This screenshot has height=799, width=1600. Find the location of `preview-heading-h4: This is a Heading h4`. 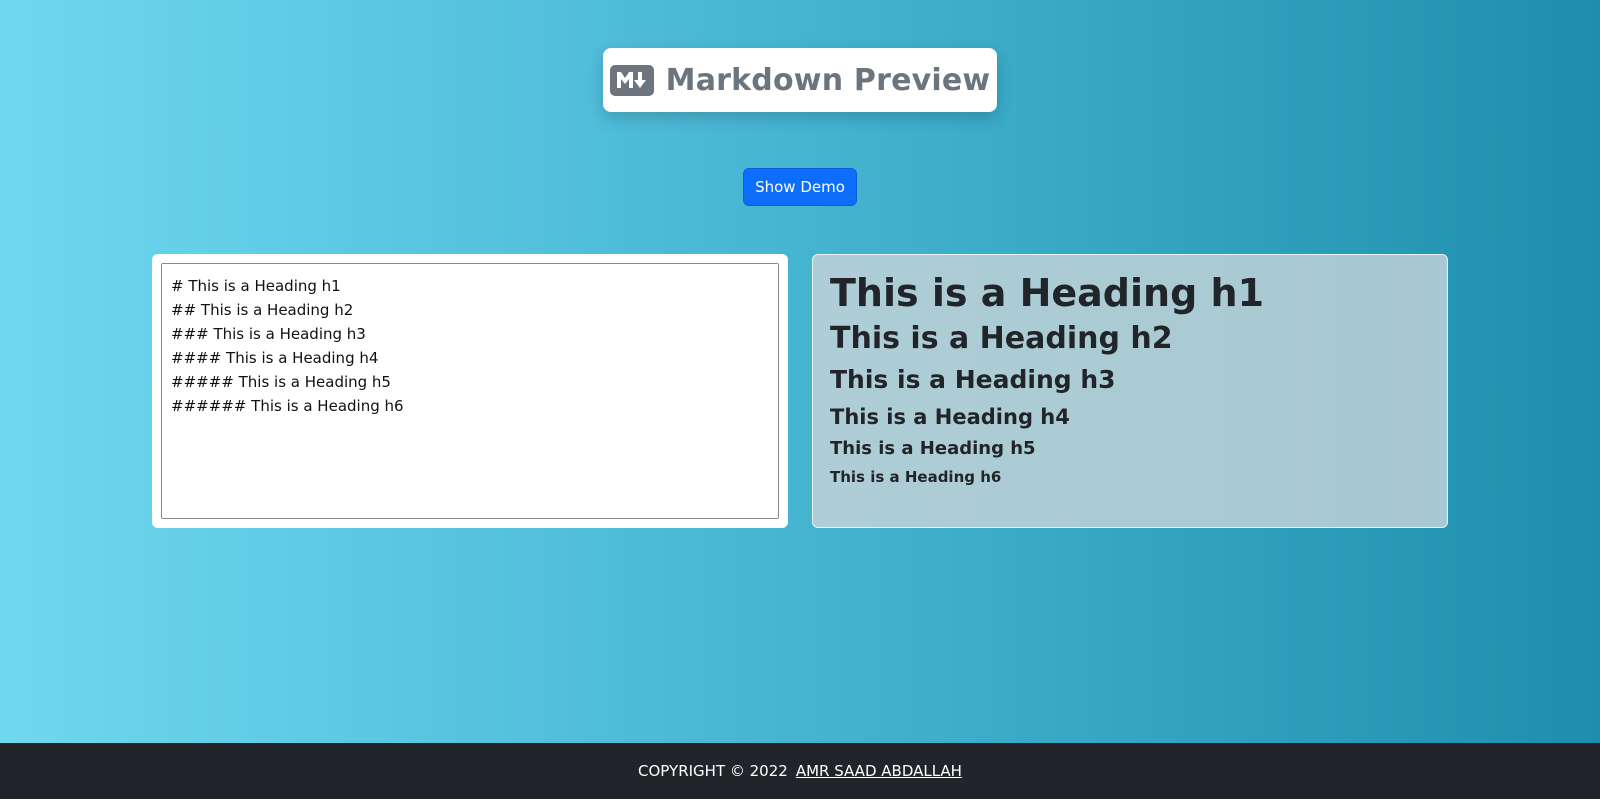

preview-heading-h4: This is a Heading h4 is located at coordinates (950, 417).